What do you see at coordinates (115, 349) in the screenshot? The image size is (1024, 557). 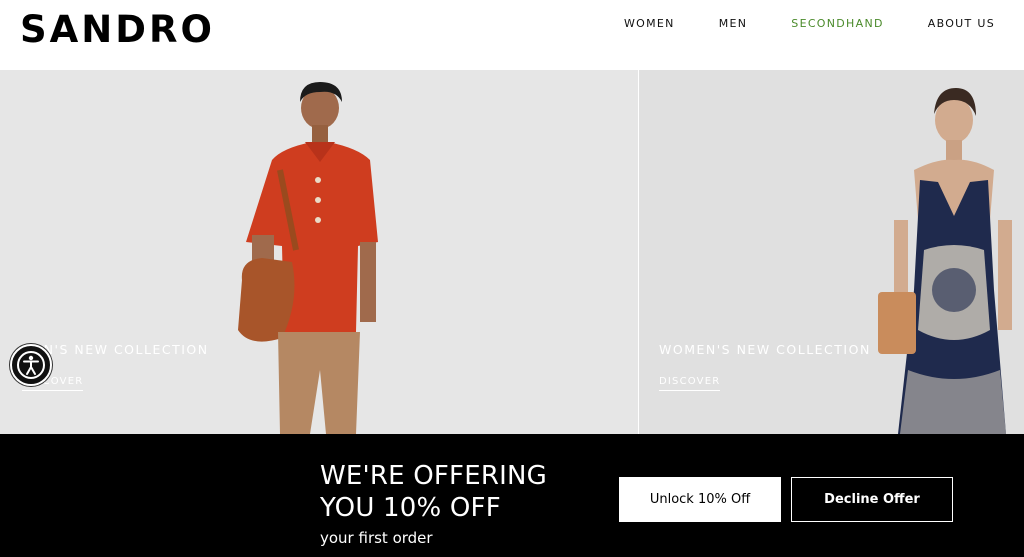 I see `men-collection-title: MEN'S NEW COLLECTION` at bounding box center [115, 349].